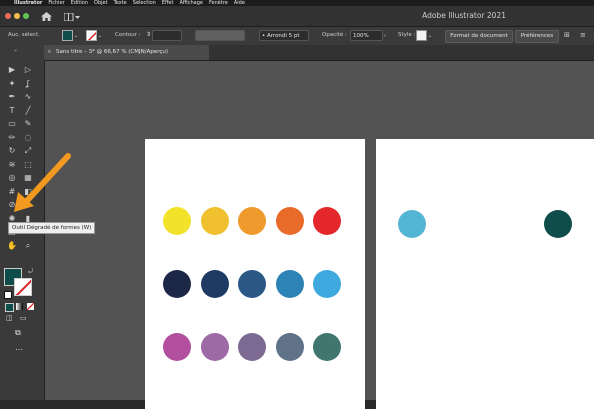 The image size is (594, 409). Describe the element at coordinates (112, 52) in the screenshot. I see `document-tab-label: Sans titre – 3* @ 66,67 % (CMJN/Aperçu)` at that location.